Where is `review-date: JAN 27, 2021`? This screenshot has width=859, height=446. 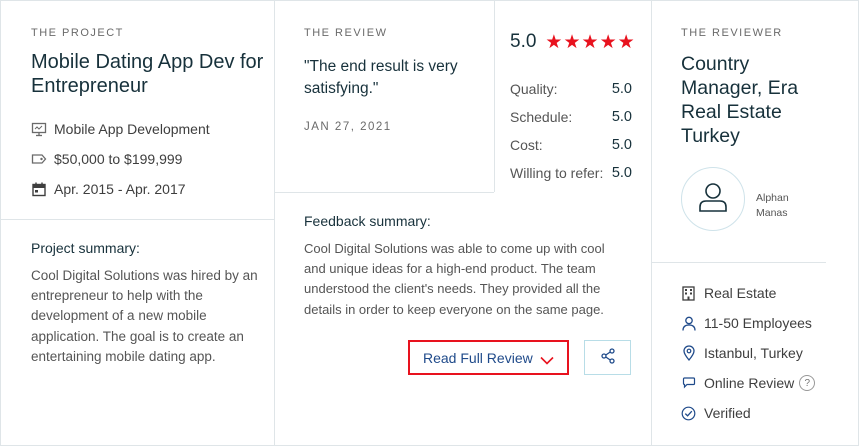 review-date: JAN 27, 2021 is located at coordinates (348, 127).